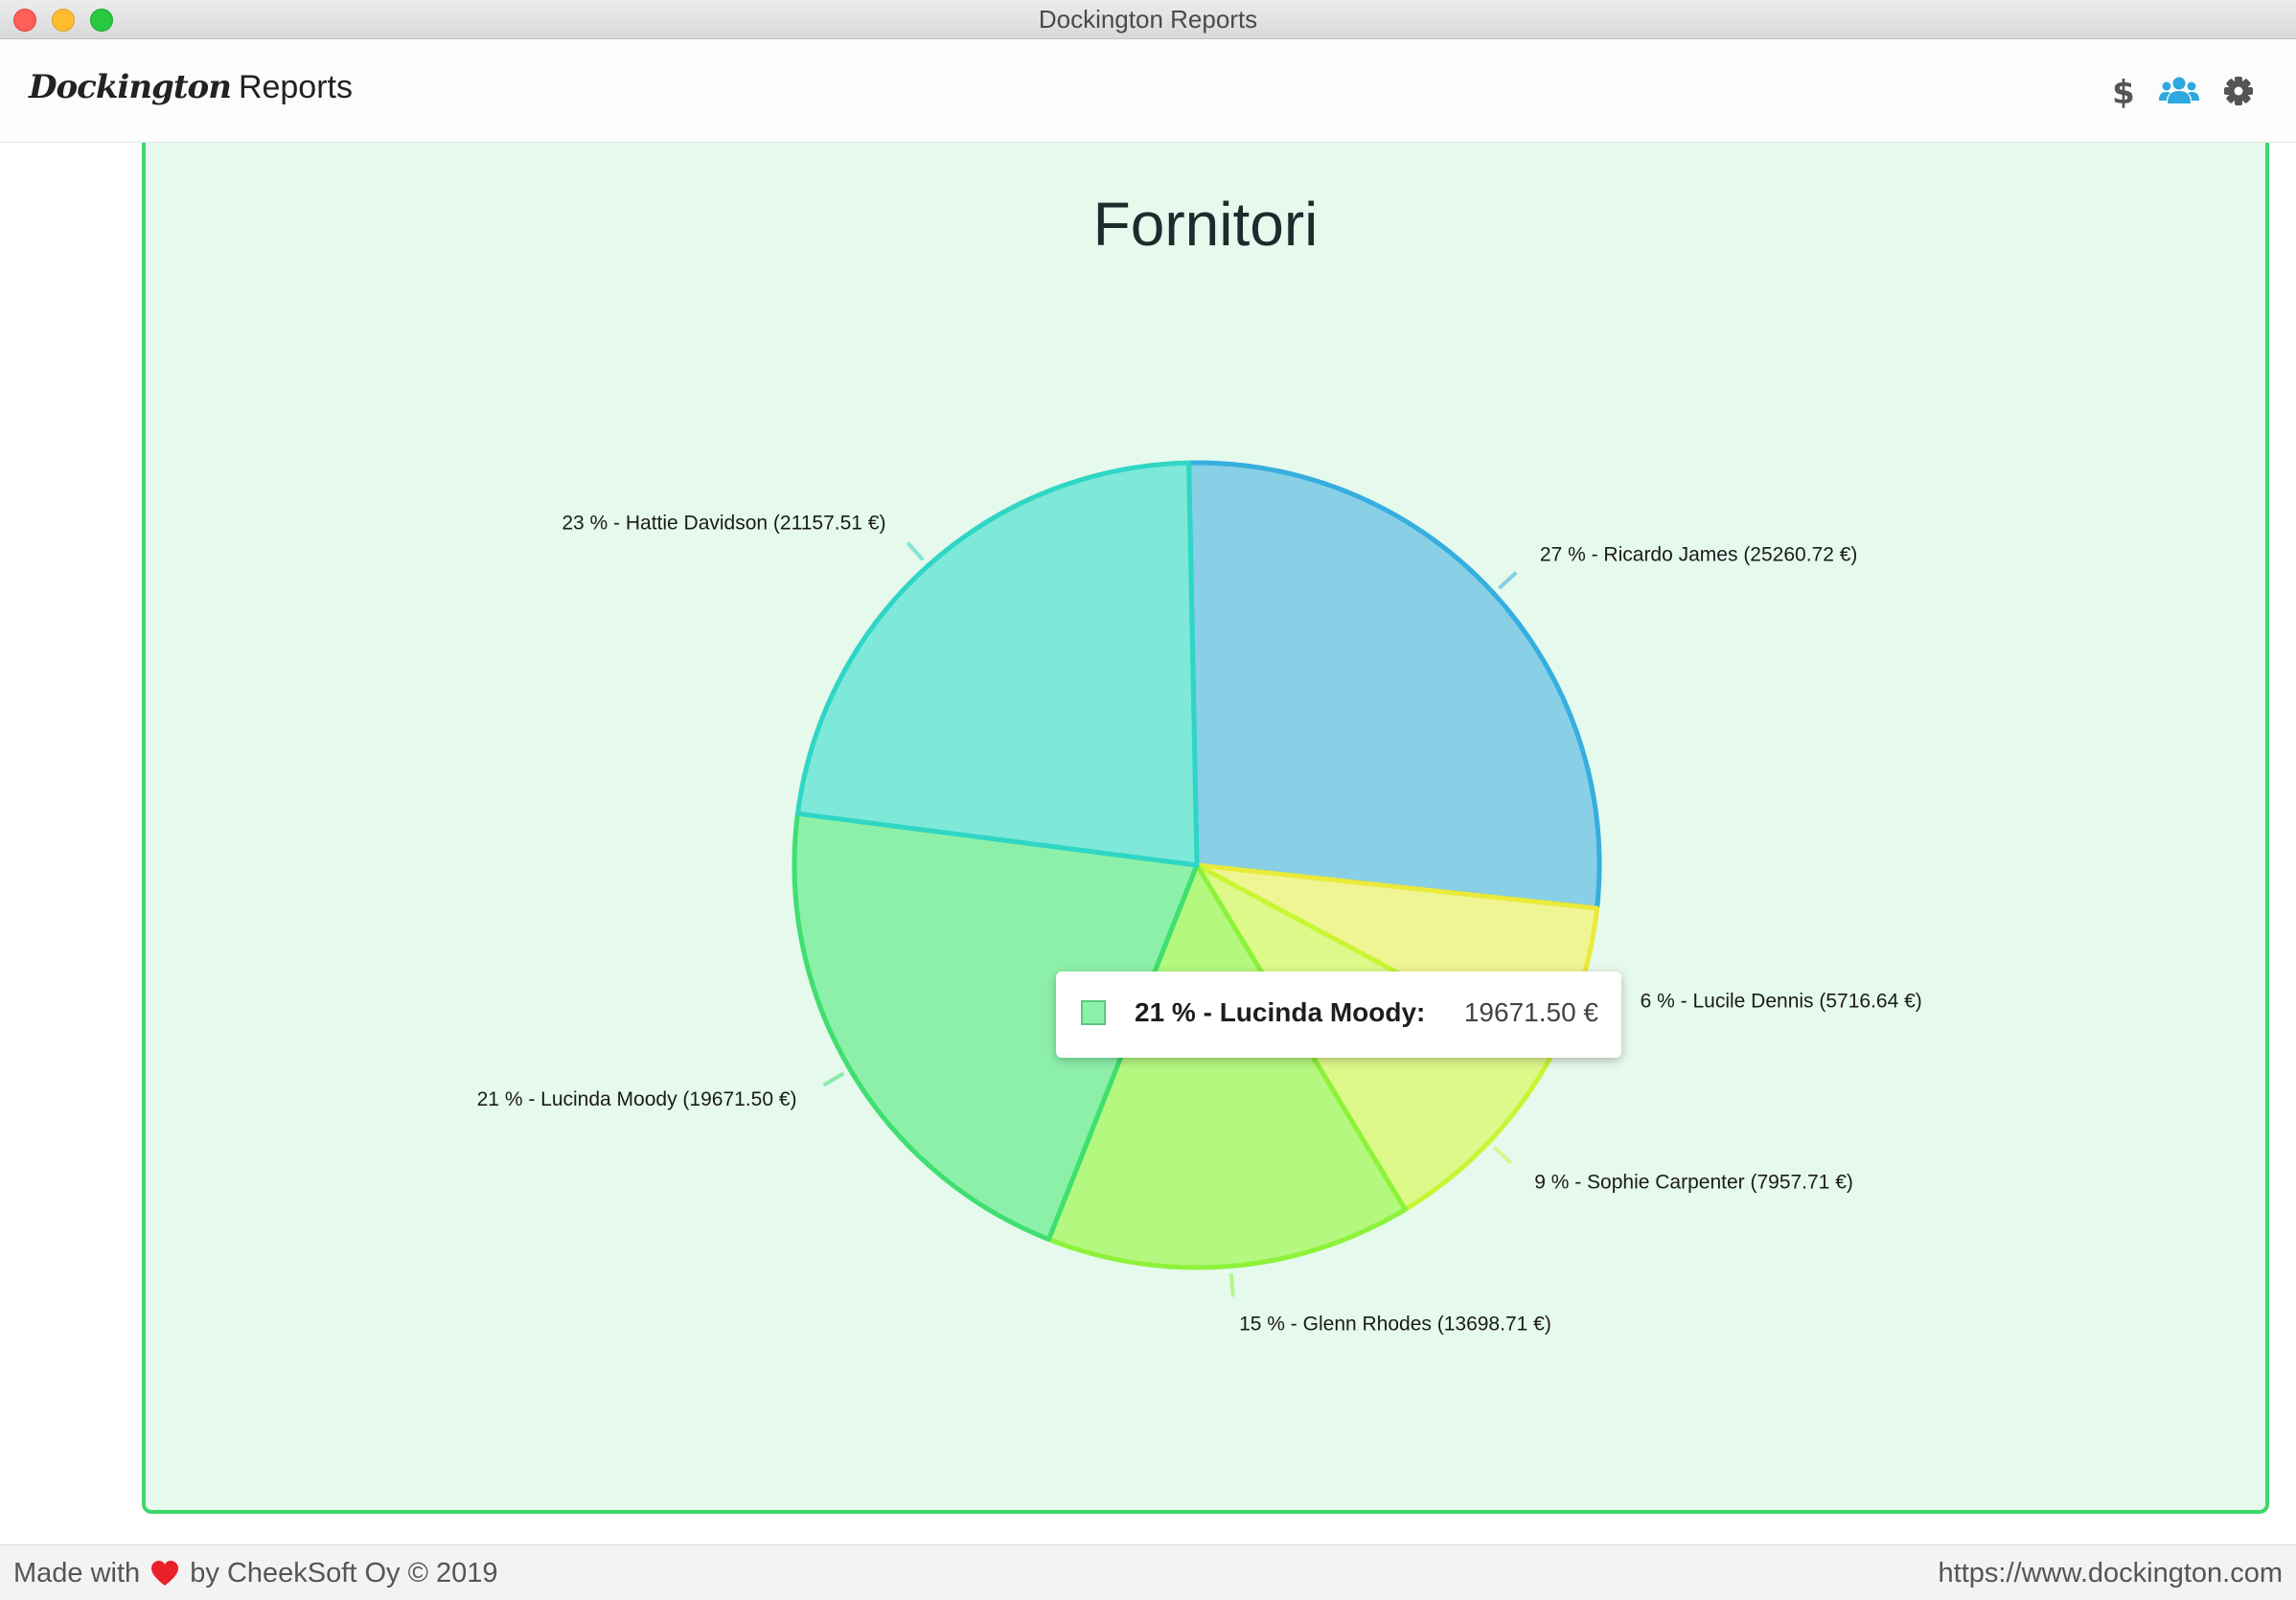 This screenshot has height=1600, width=2296. Describe the element at coordinates (1093, 1012) in the screenshot. I see `tooltip-color-swatch` at that location.